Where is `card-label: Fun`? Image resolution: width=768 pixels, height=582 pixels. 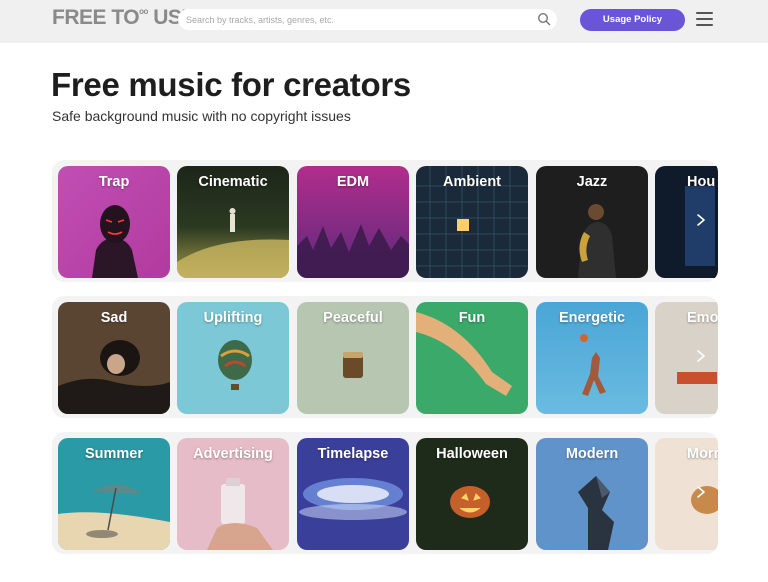
card-label: Fun is located at coordinates (472, 318).